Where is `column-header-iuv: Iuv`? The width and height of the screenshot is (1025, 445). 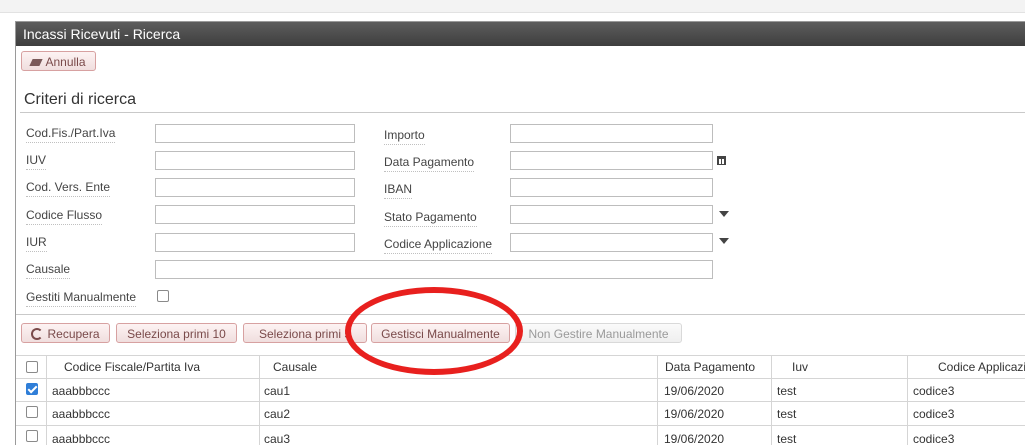 column-header-iuv: Iuv is located at coordinates (800, 367).